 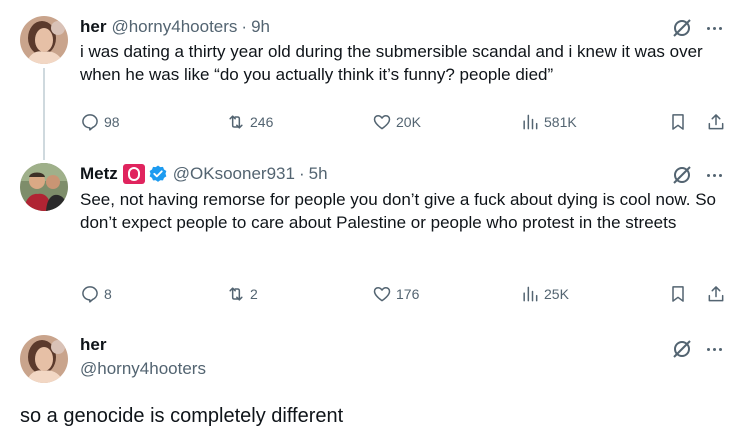 I want to click on repost-count: 246, so click(x=262, y=122).